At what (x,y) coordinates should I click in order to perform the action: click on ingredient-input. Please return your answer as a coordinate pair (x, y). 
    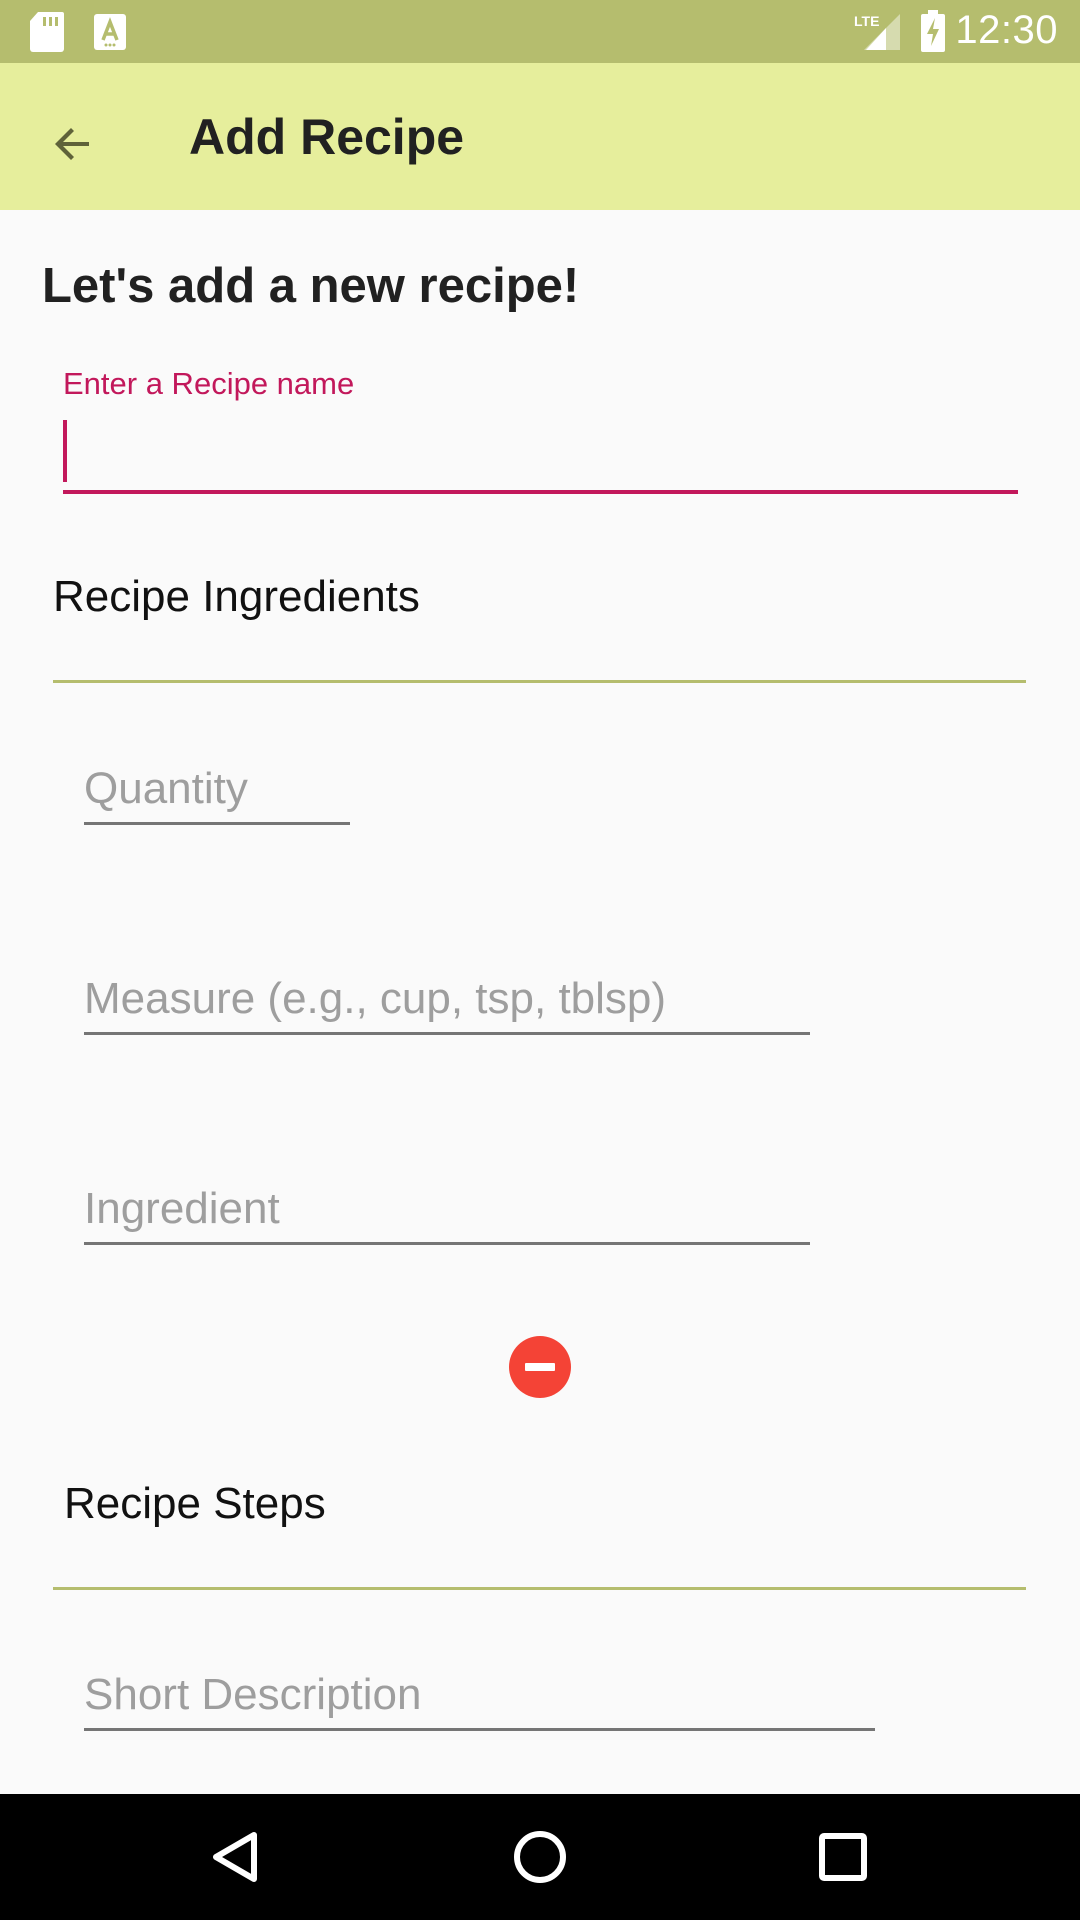
    Looking at the image, I should click on (447, 1214).